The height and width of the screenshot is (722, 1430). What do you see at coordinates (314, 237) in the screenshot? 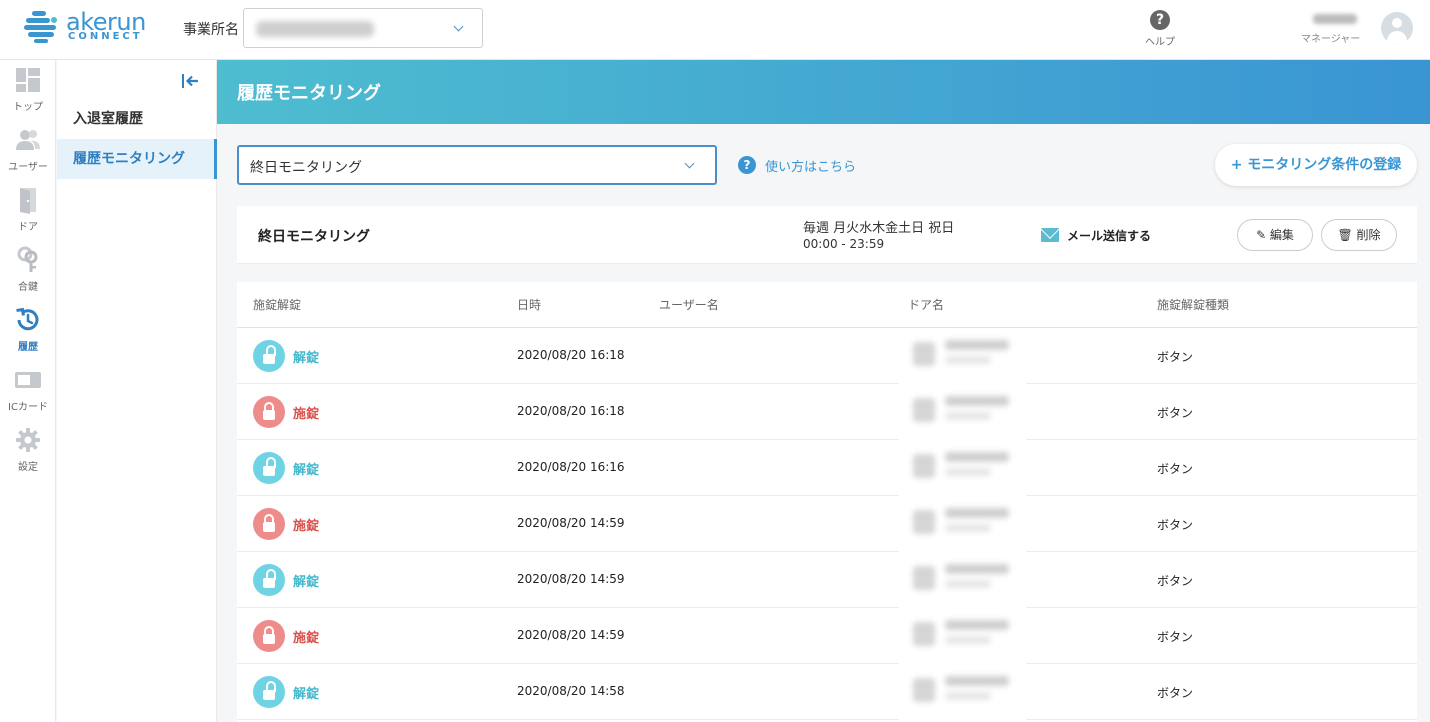
I see `condition-name: 終日モニタリング` at bounding box center [314, 237].